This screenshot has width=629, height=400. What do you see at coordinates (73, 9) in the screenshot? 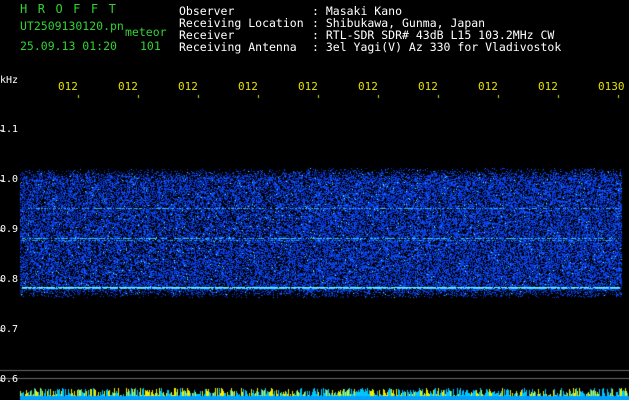
I see `app-title: HROFFT` at bounding box center [73, 9].